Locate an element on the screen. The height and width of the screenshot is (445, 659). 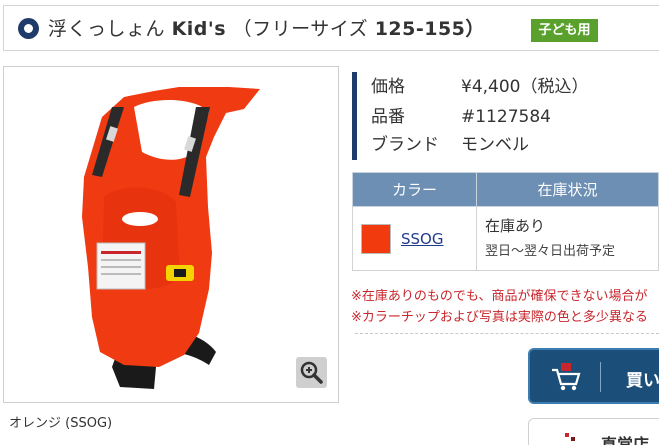
product-title: 浮くっしょん Kid's （フリーサイズ 125-155） is located at coordinates (266, 29).